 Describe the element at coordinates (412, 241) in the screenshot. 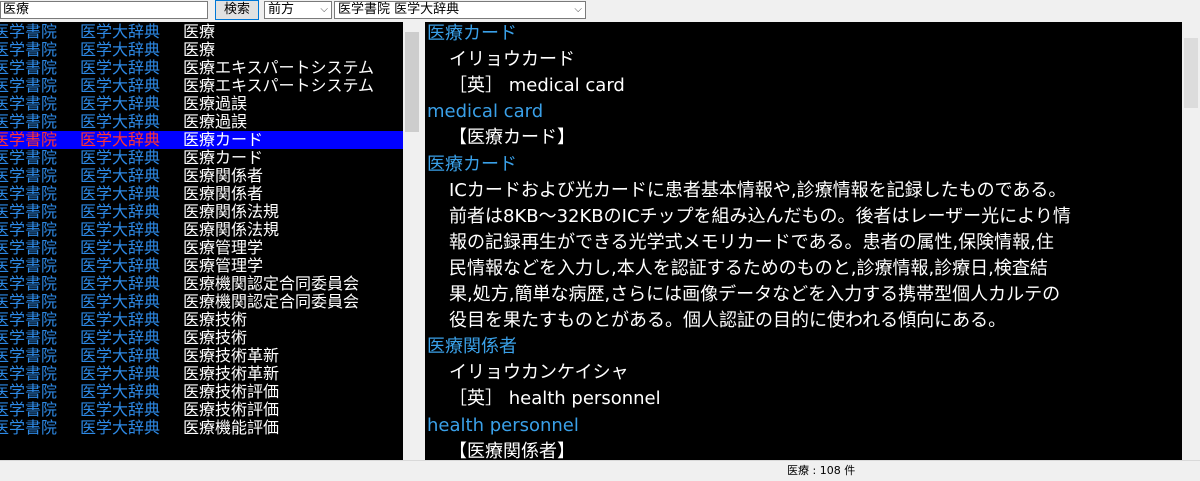

I see `result-list-scrollbar` at that location.